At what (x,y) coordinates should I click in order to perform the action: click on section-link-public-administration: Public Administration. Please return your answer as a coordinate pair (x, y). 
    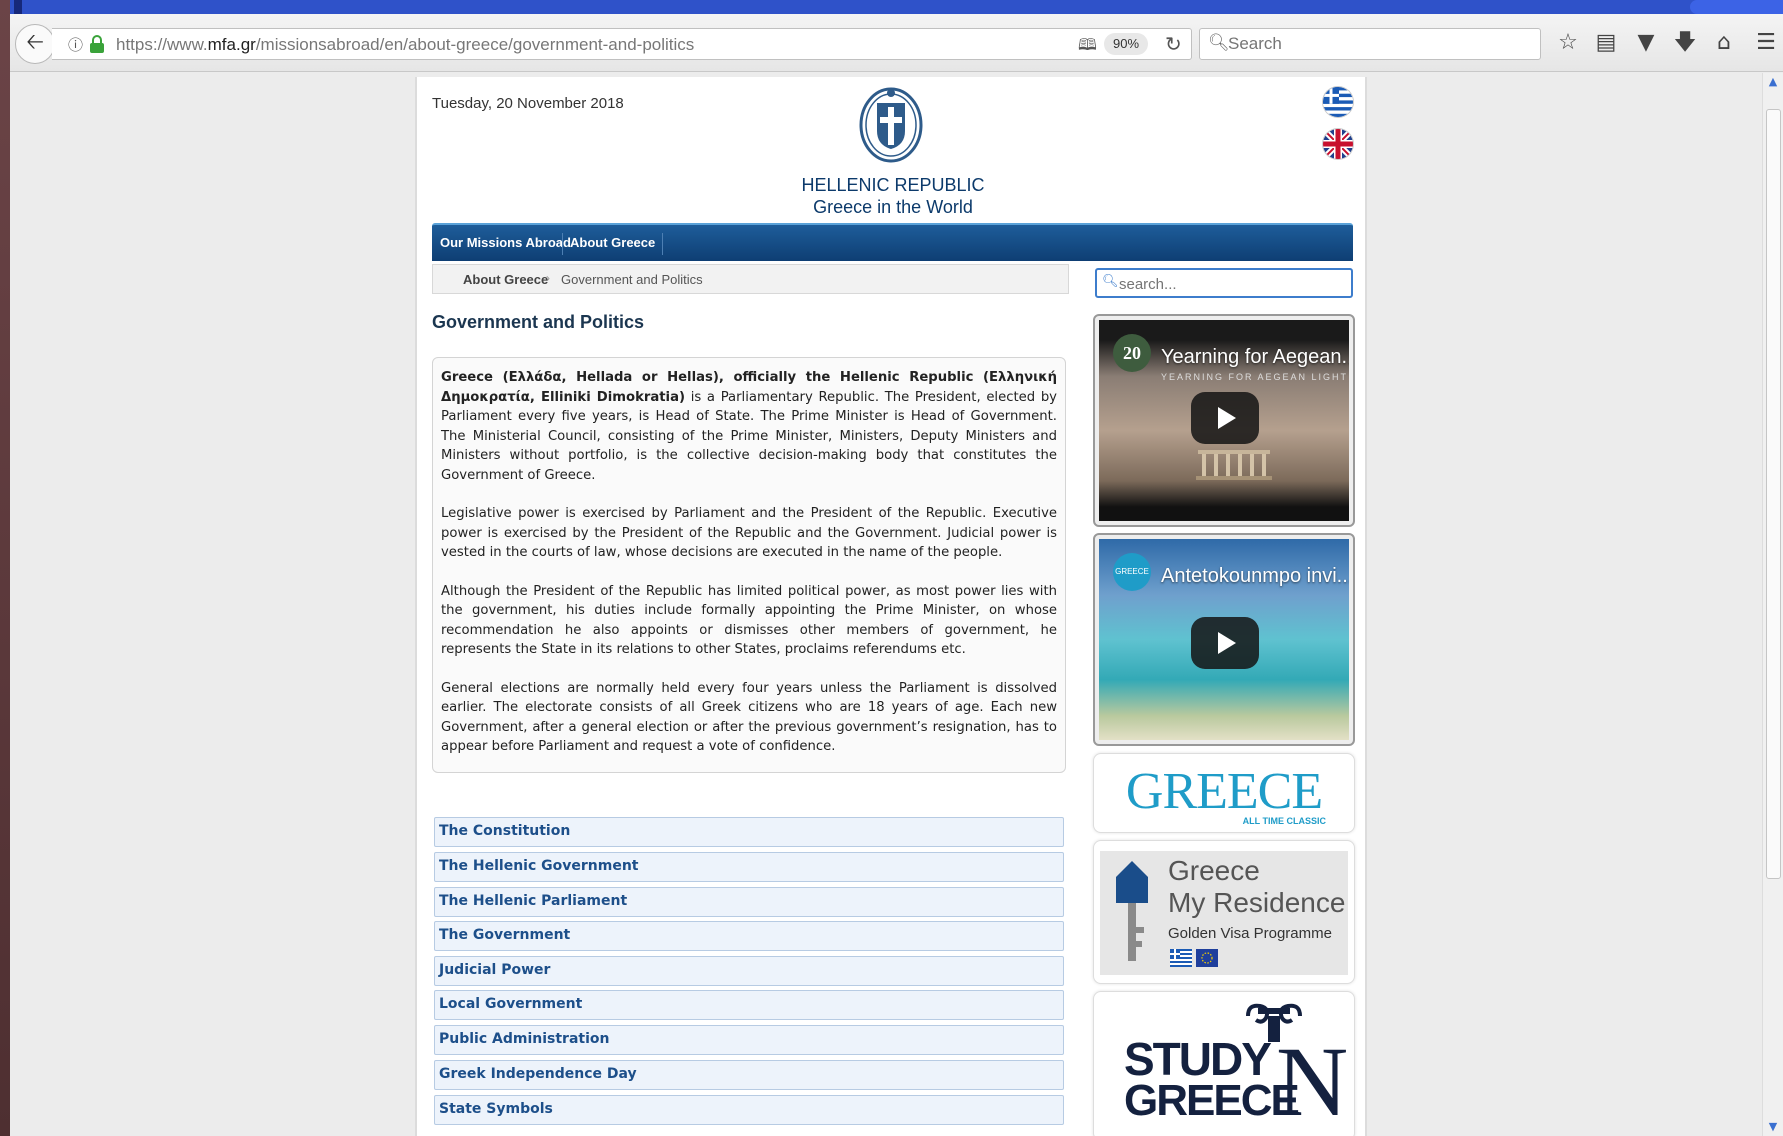
    Looking at the image, I should click on (749, 1040).